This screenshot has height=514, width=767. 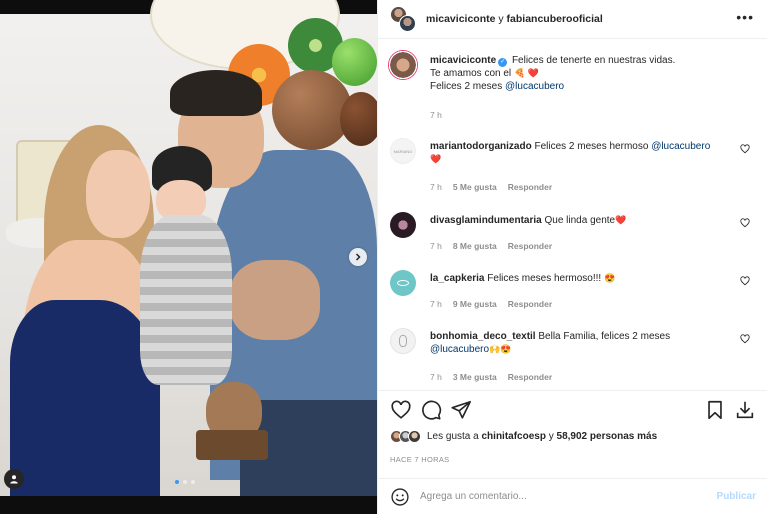 I want to click on man-arm, so click(x=275, y=300).